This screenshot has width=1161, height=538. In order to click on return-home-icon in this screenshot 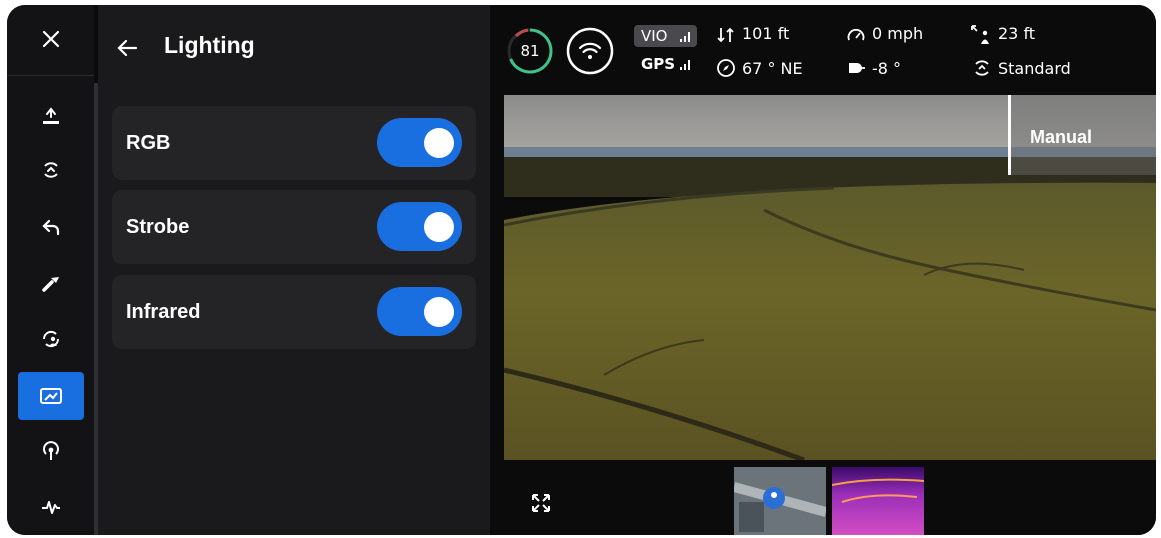, I will do `click(51, 170)`.